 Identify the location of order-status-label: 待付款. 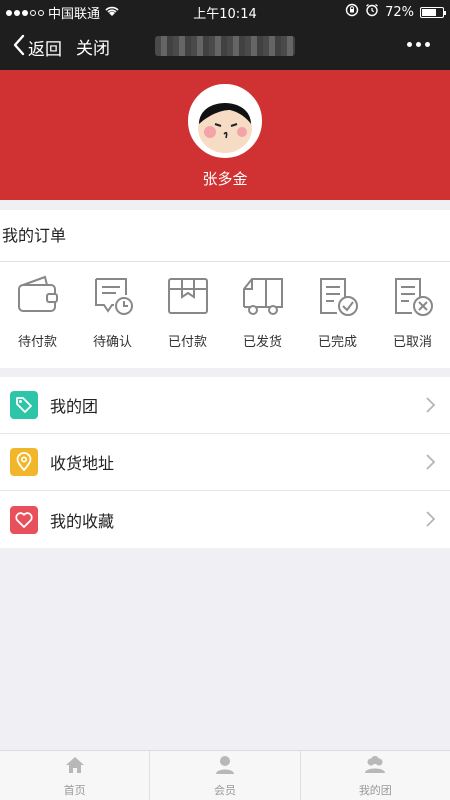
(37, 342).